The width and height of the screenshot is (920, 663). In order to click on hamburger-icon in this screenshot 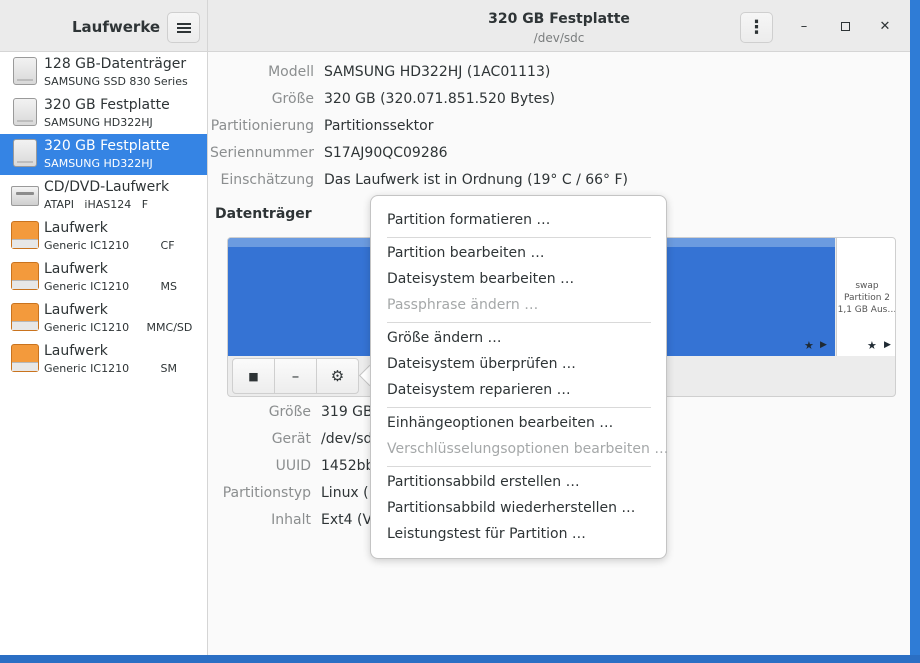, I will do `click(183, 27)`.